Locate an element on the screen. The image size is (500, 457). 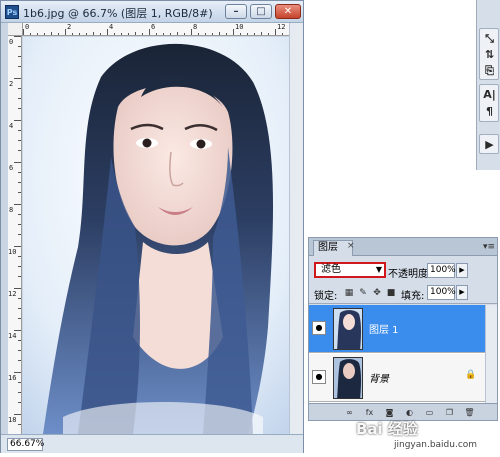
panel-menu-icon: ▾≡ is located at coordinates (489, 247).